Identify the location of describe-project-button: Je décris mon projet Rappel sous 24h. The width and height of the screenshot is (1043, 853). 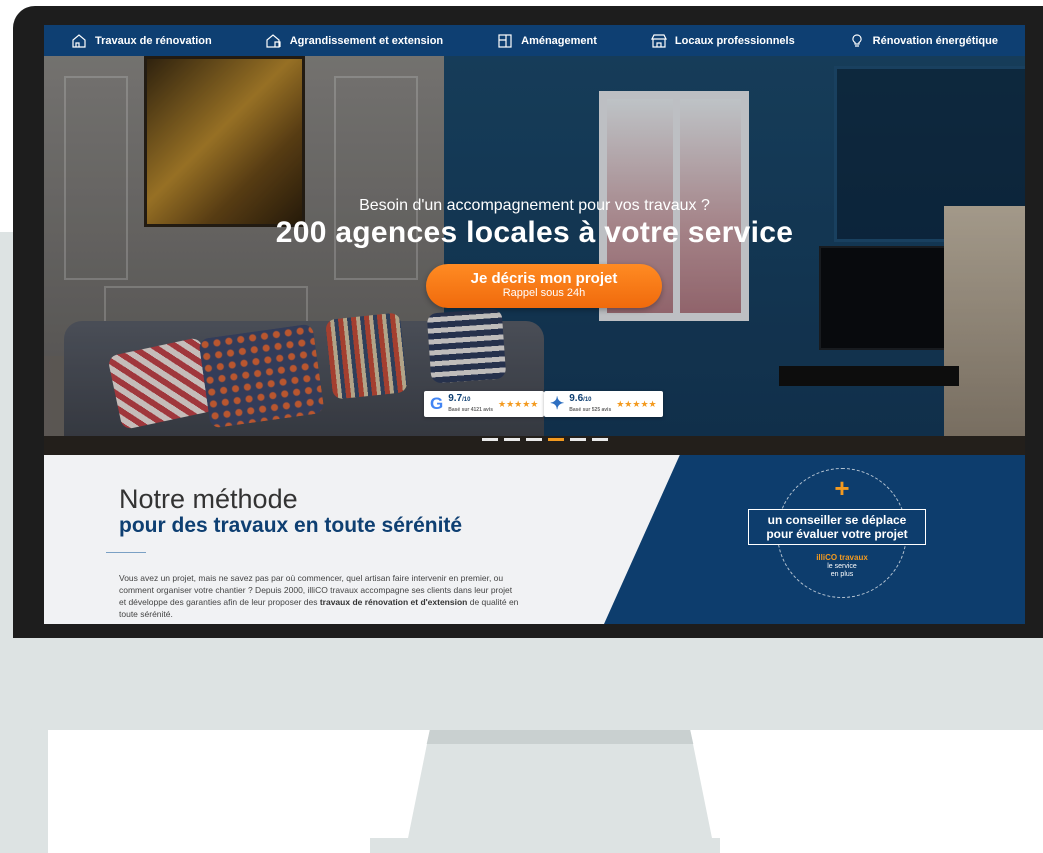
(544, 286).